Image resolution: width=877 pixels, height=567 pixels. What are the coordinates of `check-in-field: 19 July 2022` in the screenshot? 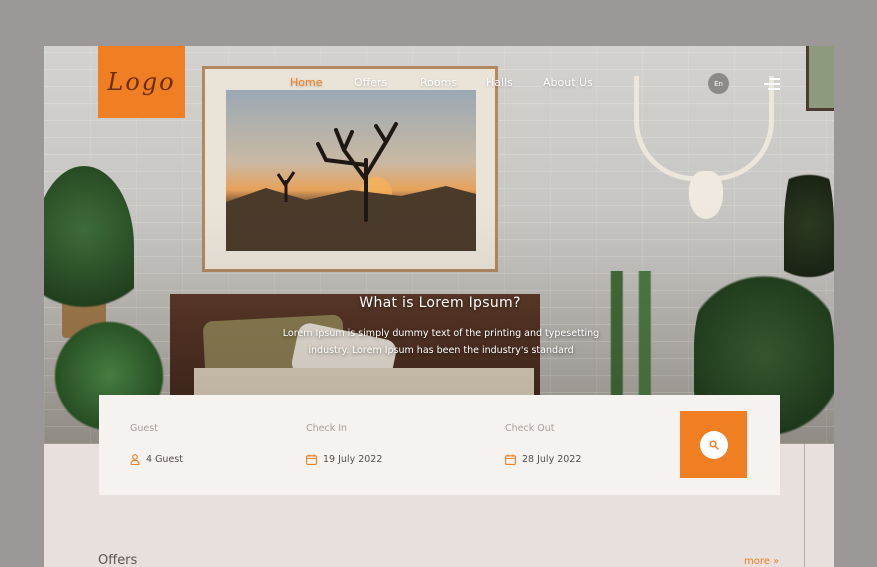 It's located at (344, 459).